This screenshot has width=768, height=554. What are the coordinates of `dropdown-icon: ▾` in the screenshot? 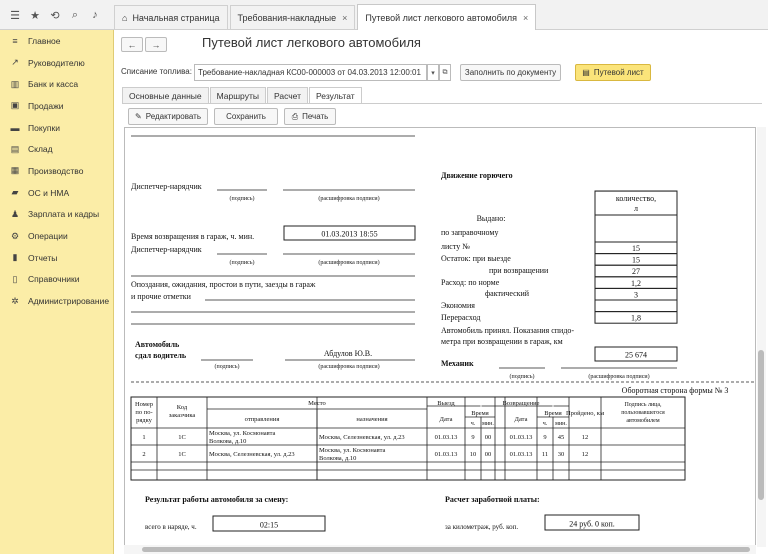 It's located at (433, 72).